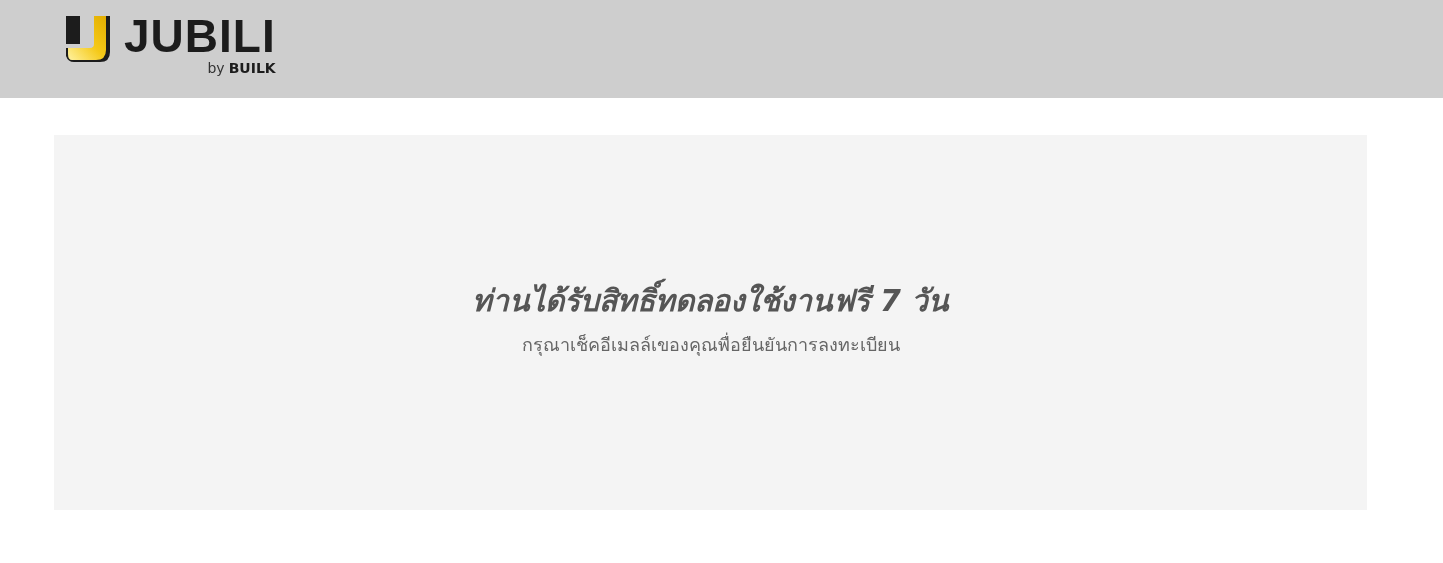 The height and width of the screenshot is (563, 1443). I want to click on trial-subtitle: กรุณาเช็คอีเมลล์เของคุณพื่อยืนยันการลงทะเบียน, so click(710, 344).